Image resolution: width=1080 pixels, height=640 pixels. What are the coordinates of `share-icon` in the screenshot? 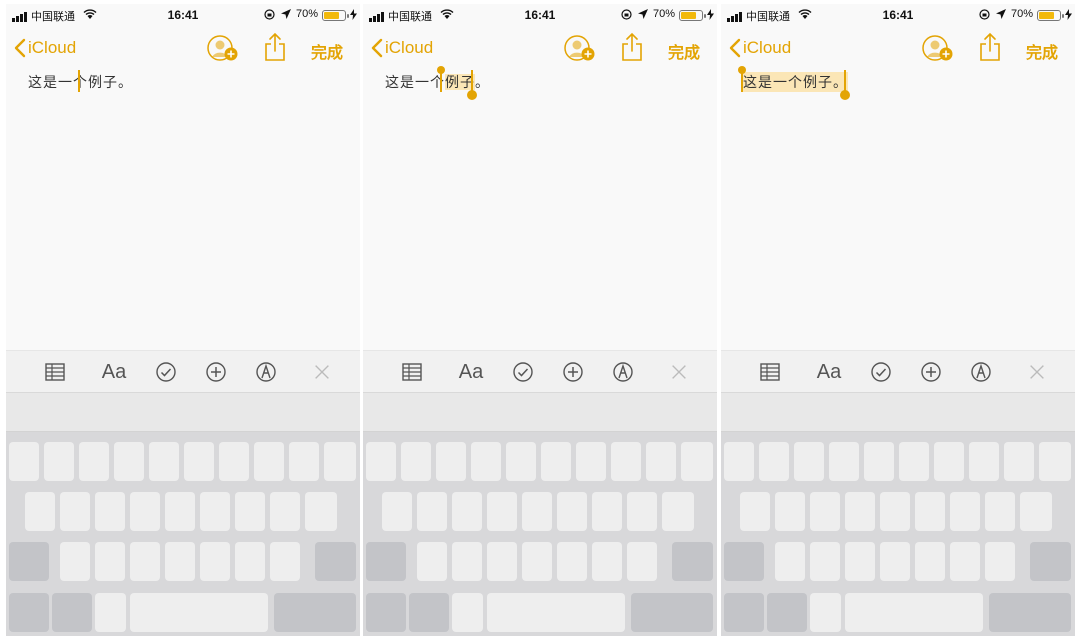 It's located at (632, 47).